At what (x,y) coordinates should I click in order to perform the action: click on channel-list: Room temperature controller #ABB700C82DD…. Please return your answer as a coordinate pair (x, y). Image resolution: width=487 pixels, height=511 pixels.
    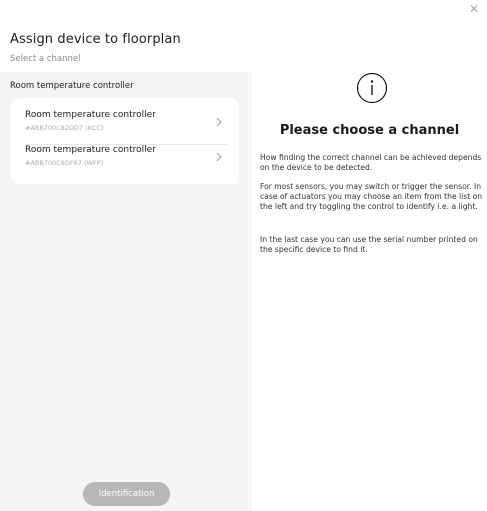
    Looking at the image, I should click on (125, 141).